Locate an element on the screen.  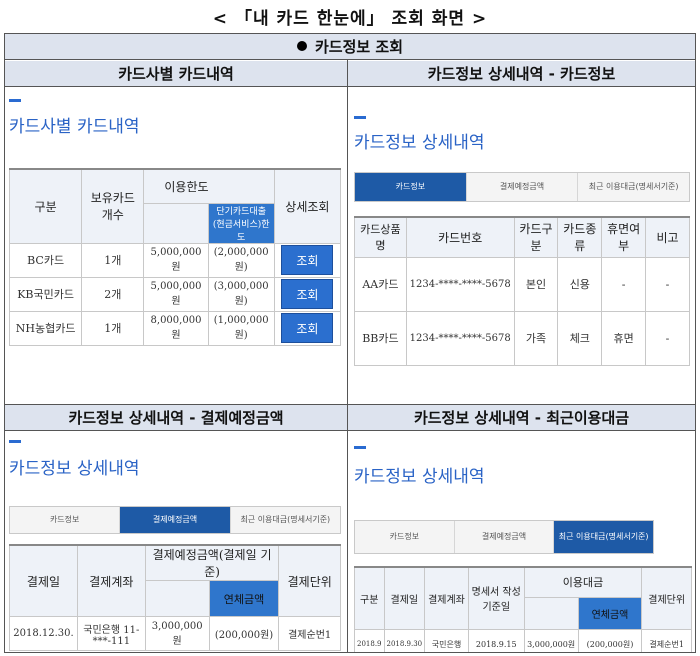
cell-account: 국민은행 is located at coordinates (446, 640).